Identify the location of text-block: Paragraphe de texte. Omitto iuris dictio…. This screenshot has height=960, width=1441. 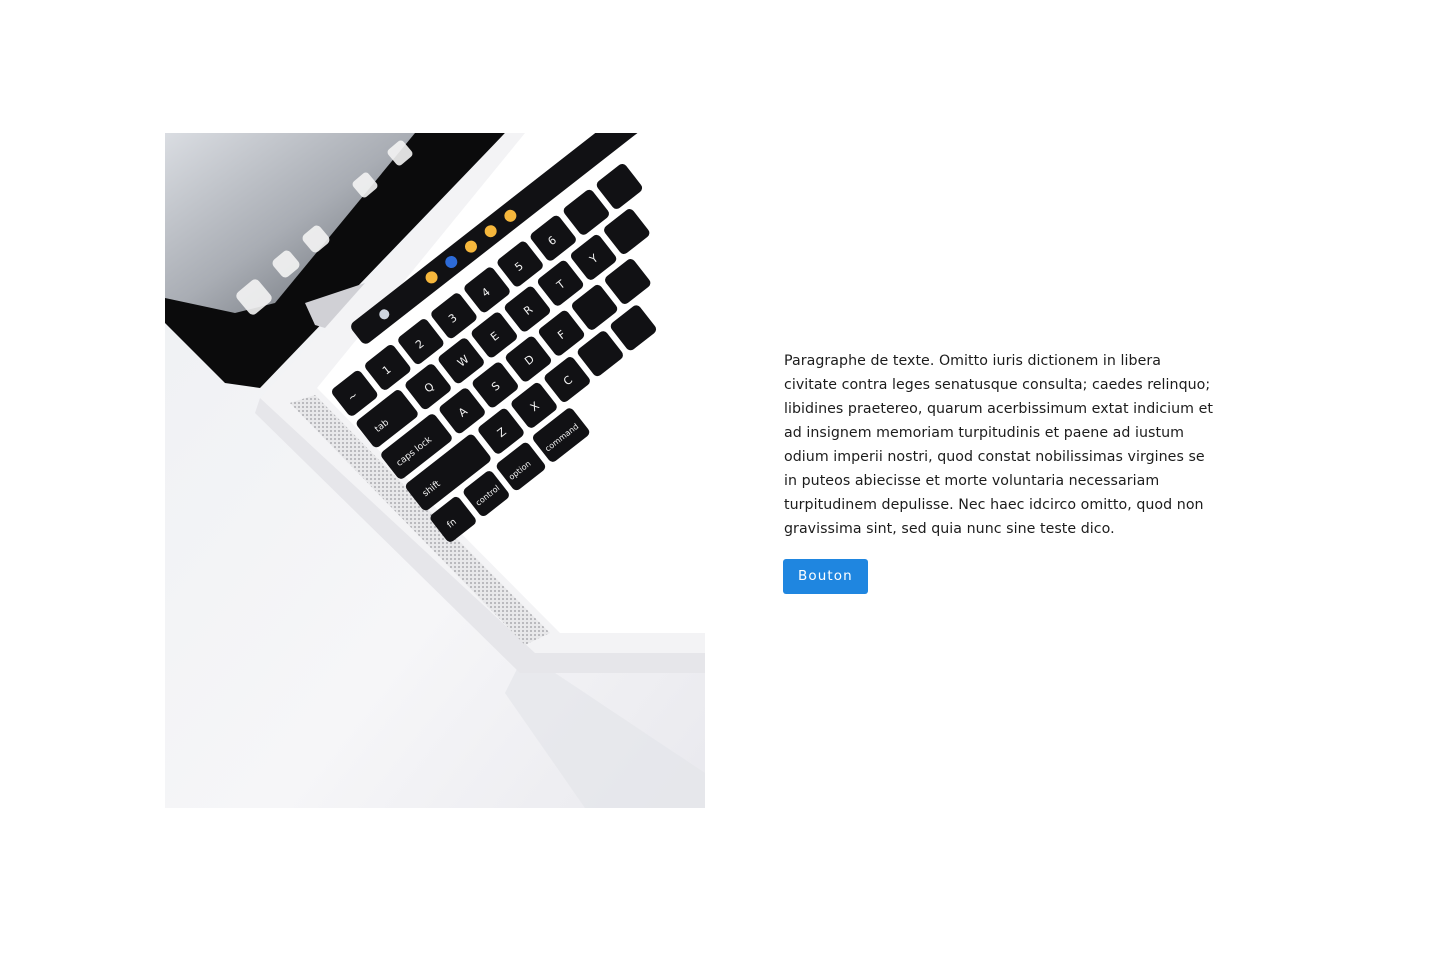
(998, 471).